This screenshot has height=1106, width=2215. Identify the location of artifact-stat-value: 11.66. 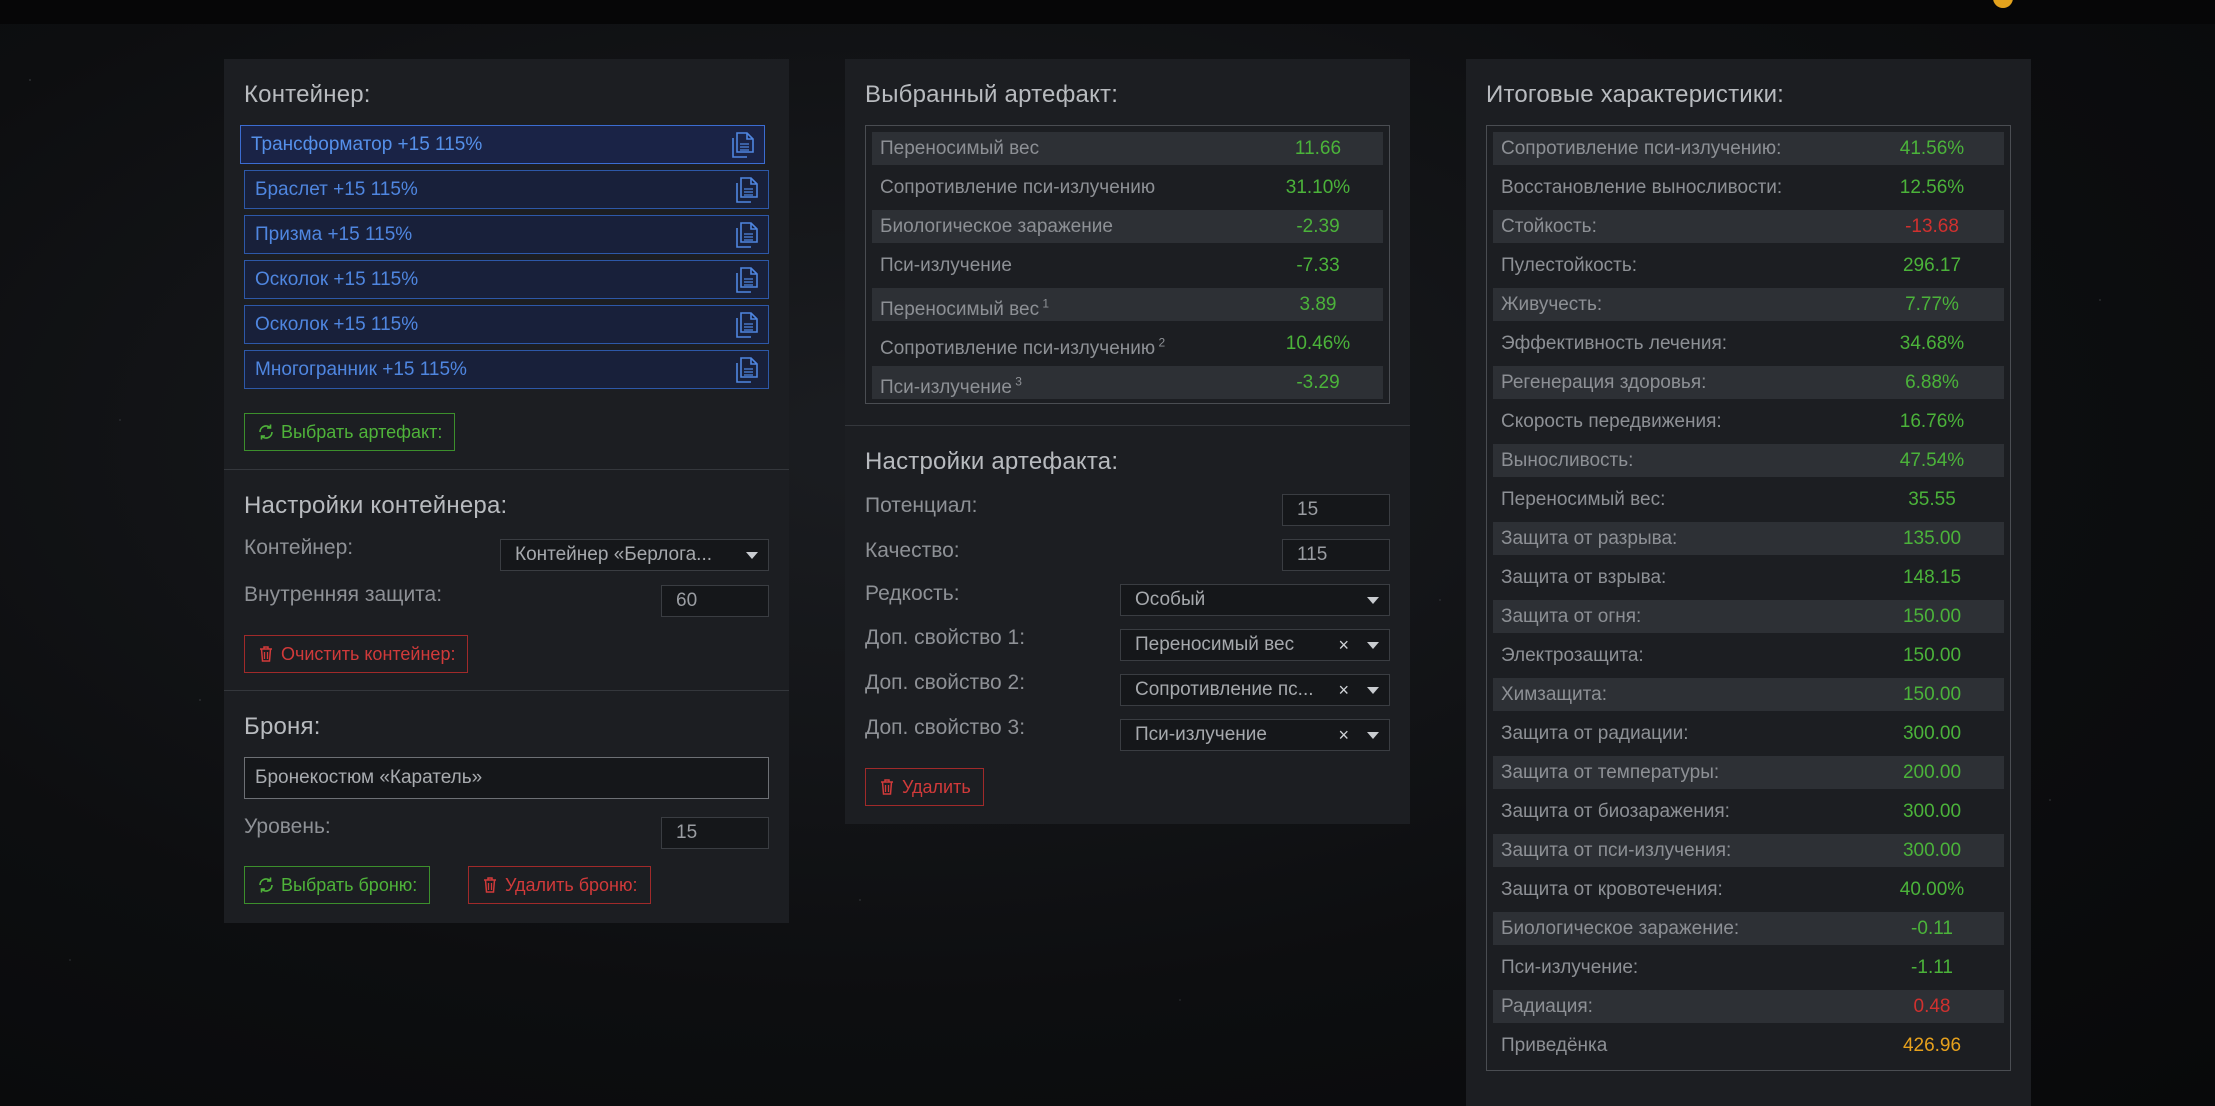
(1318, 148).